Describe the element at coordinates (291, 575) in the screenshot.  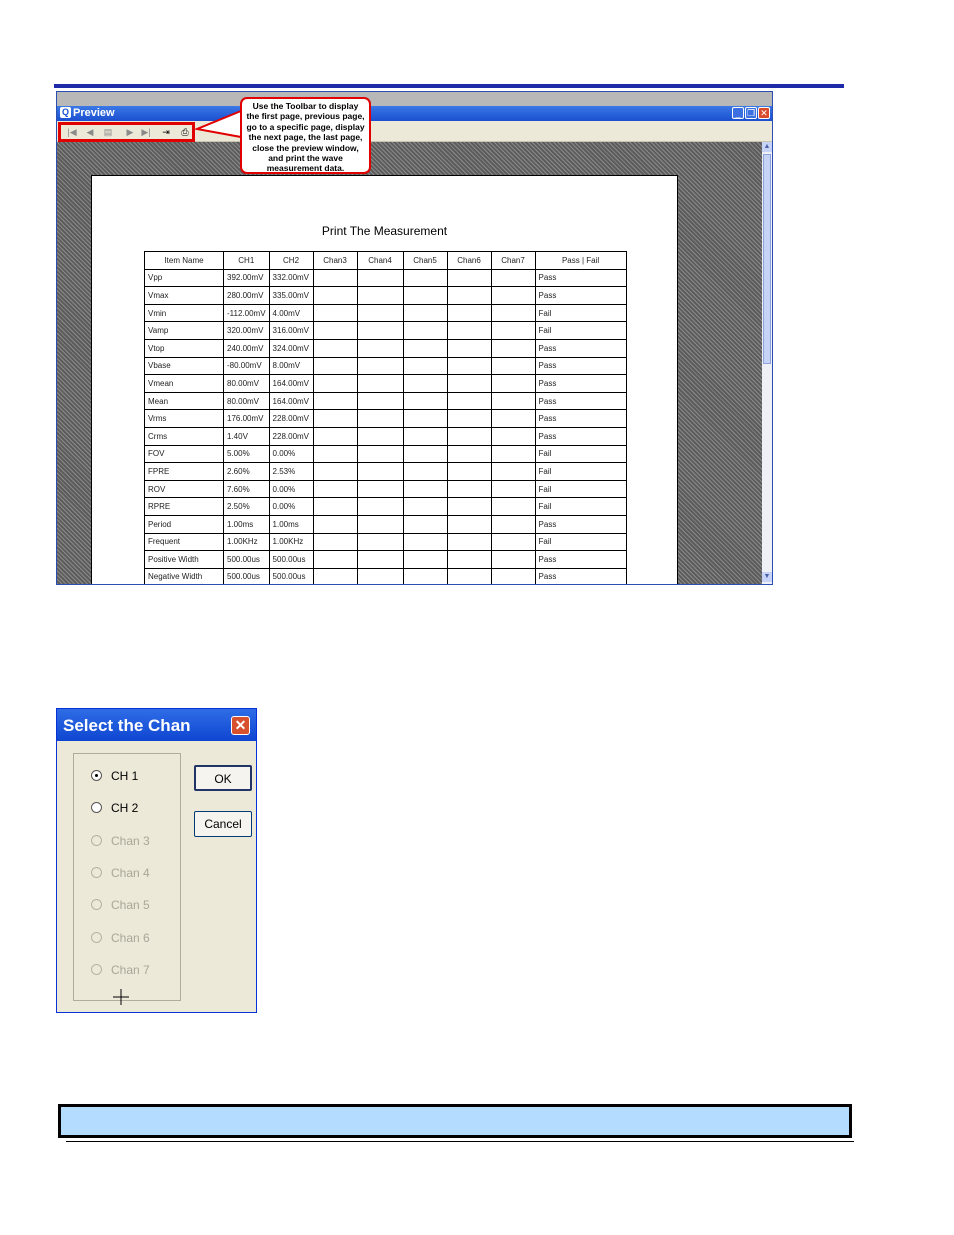
I see `table-cell: 500.00us` at that location.